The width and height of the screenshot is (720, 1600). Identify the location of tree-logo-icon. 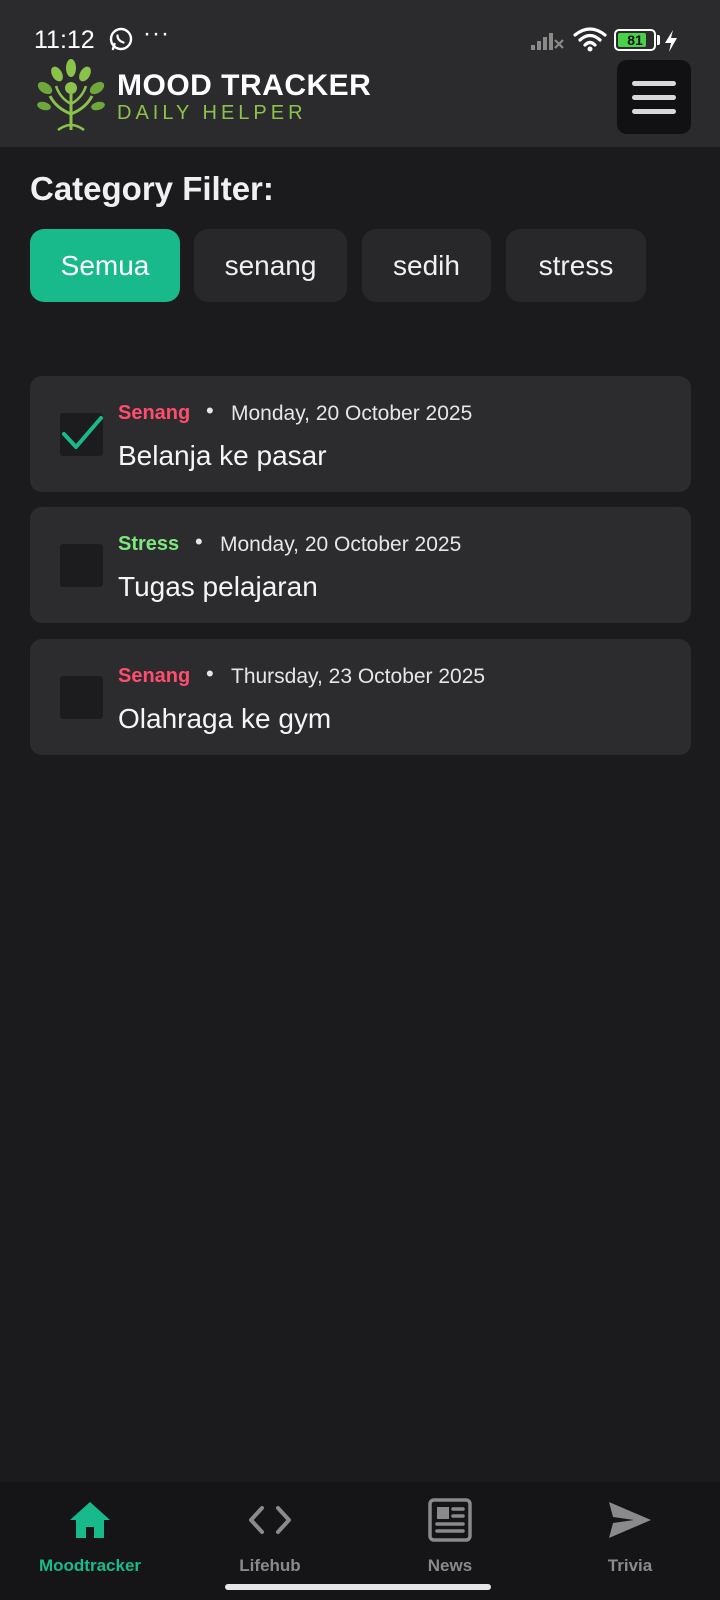
(71, 95).